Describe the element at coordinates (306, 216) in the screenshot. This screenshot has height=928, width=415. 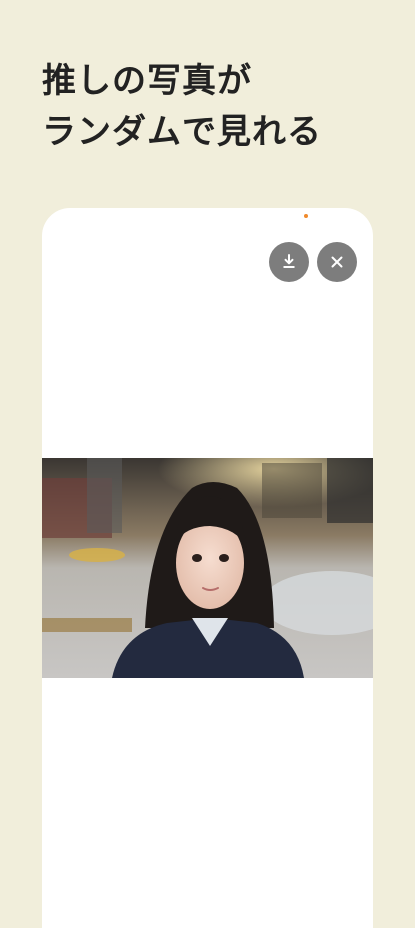
I see `status-indicator-dot` at that location.